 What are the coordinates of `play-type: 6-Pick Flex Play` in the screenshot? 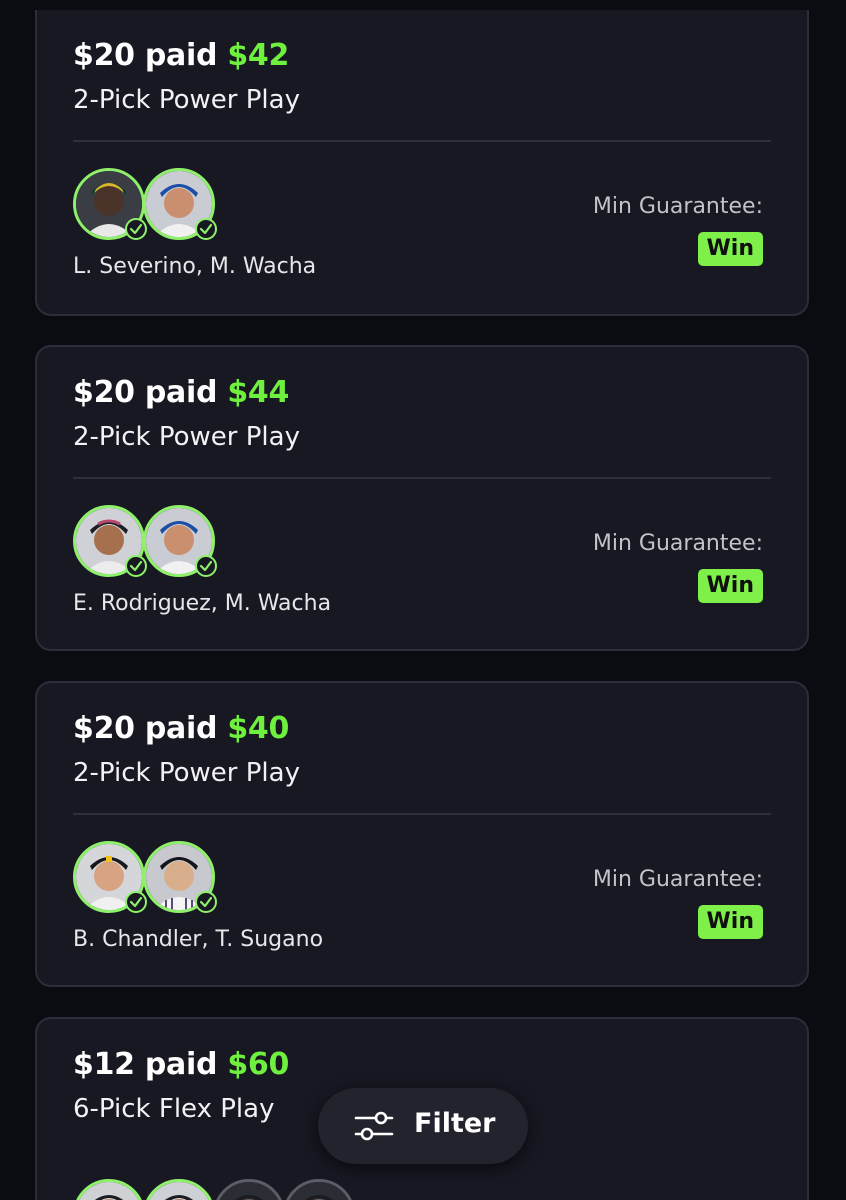 It's located at (174, 1109).